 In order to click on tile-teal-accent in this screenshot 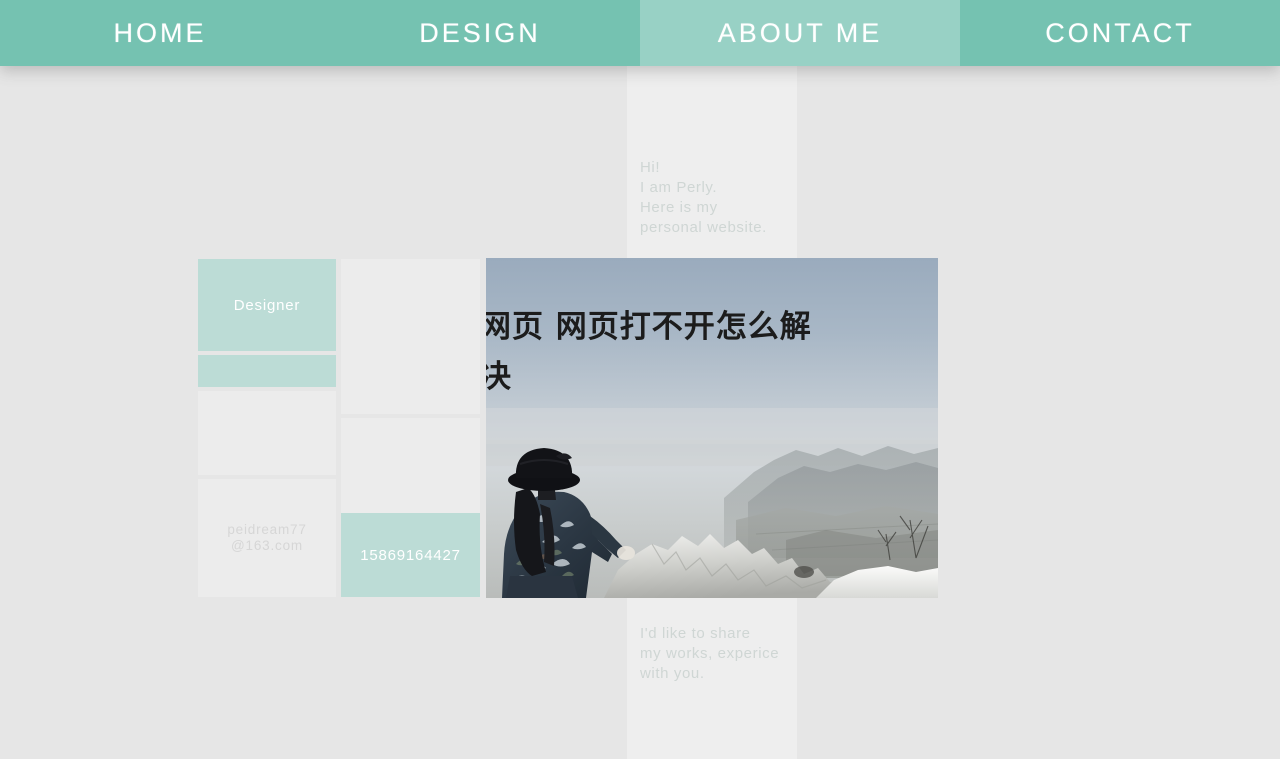, I will do `click(267, 371)`.